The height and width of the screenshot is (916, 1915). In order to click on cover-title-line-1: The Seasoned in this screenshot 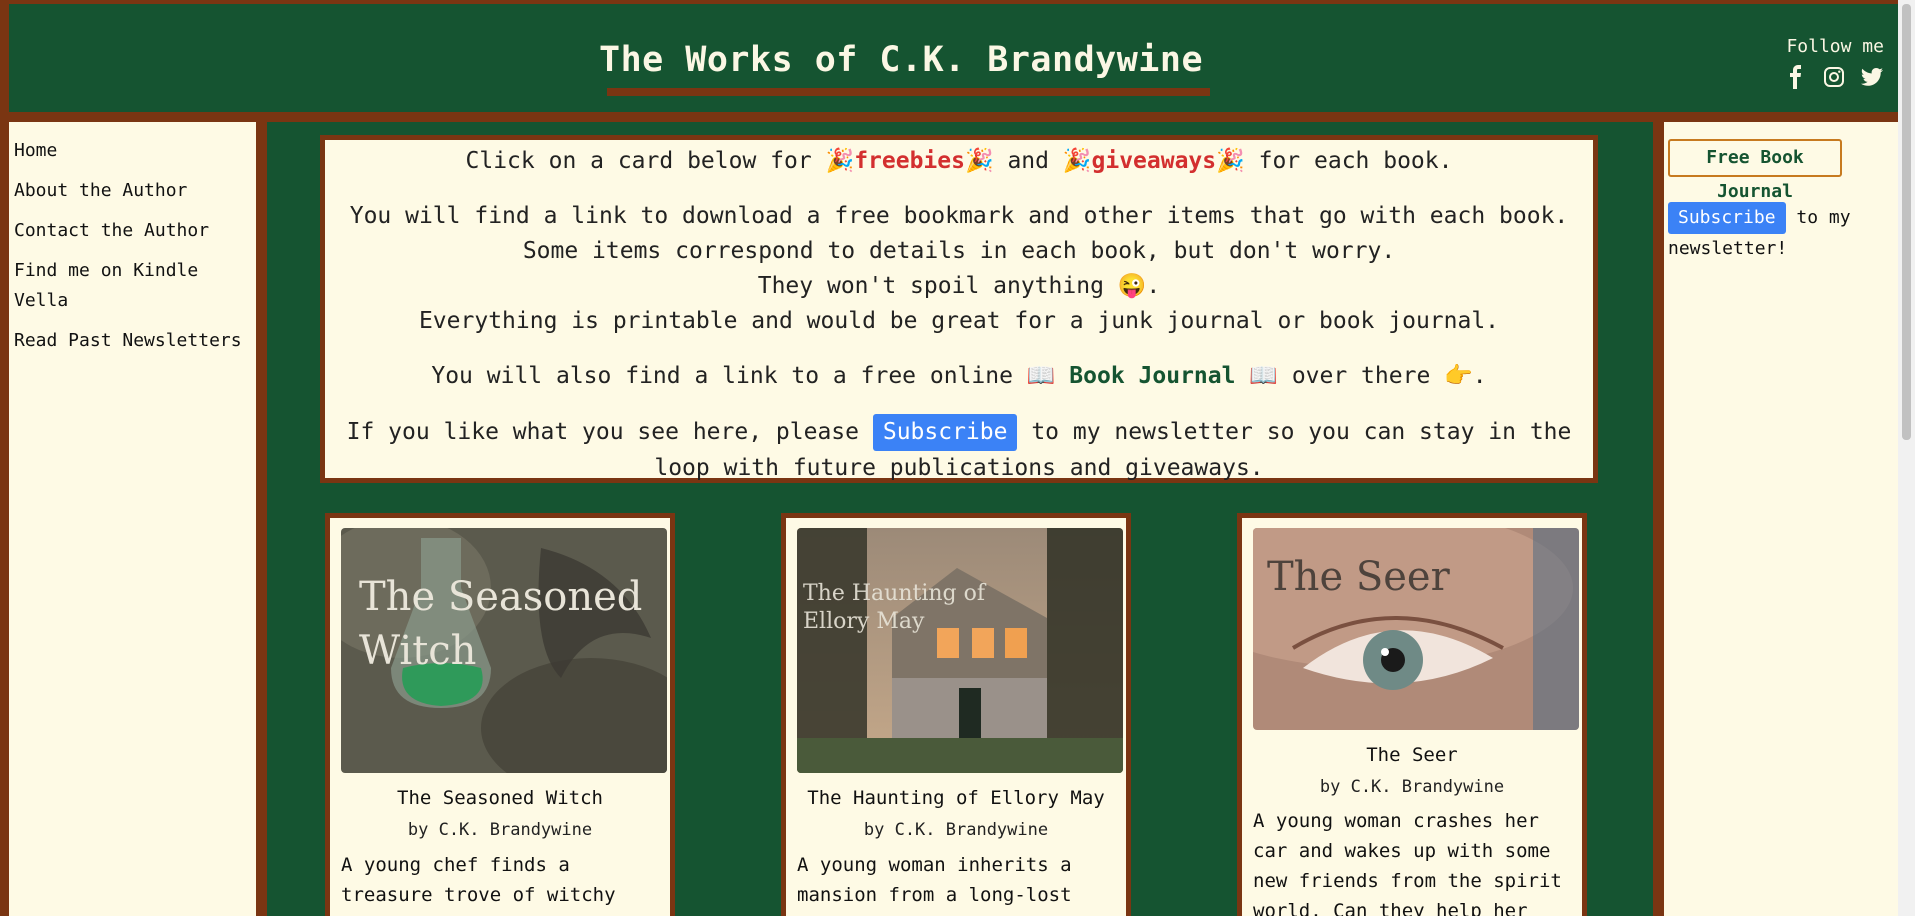, I will do `click(500, 597)`.